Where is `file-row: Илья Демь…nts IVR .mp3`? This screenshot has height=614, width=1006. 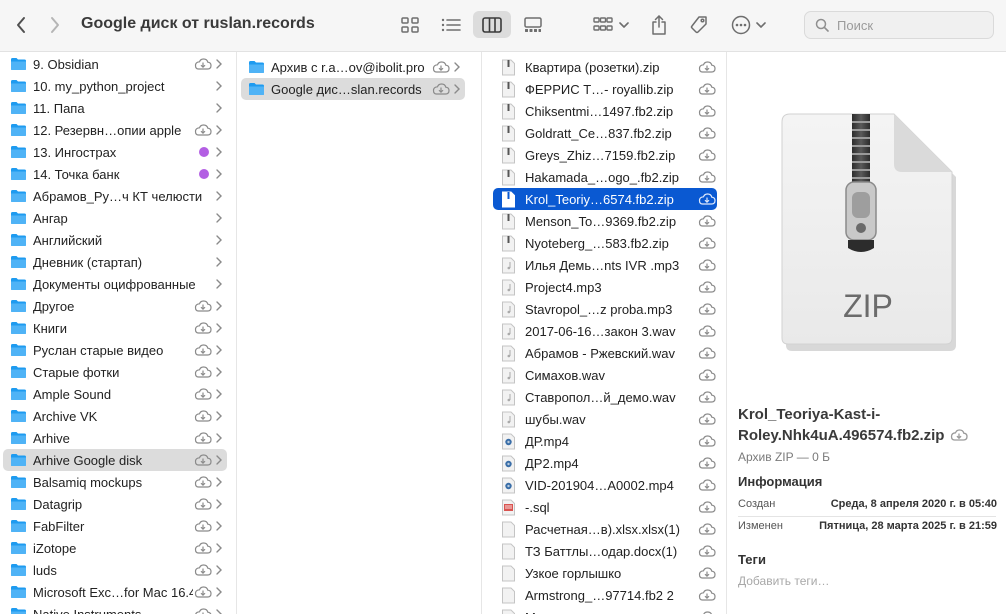 file-row: Илья Демь…nts IVR .mp3 is located at coordinates (605, 265).